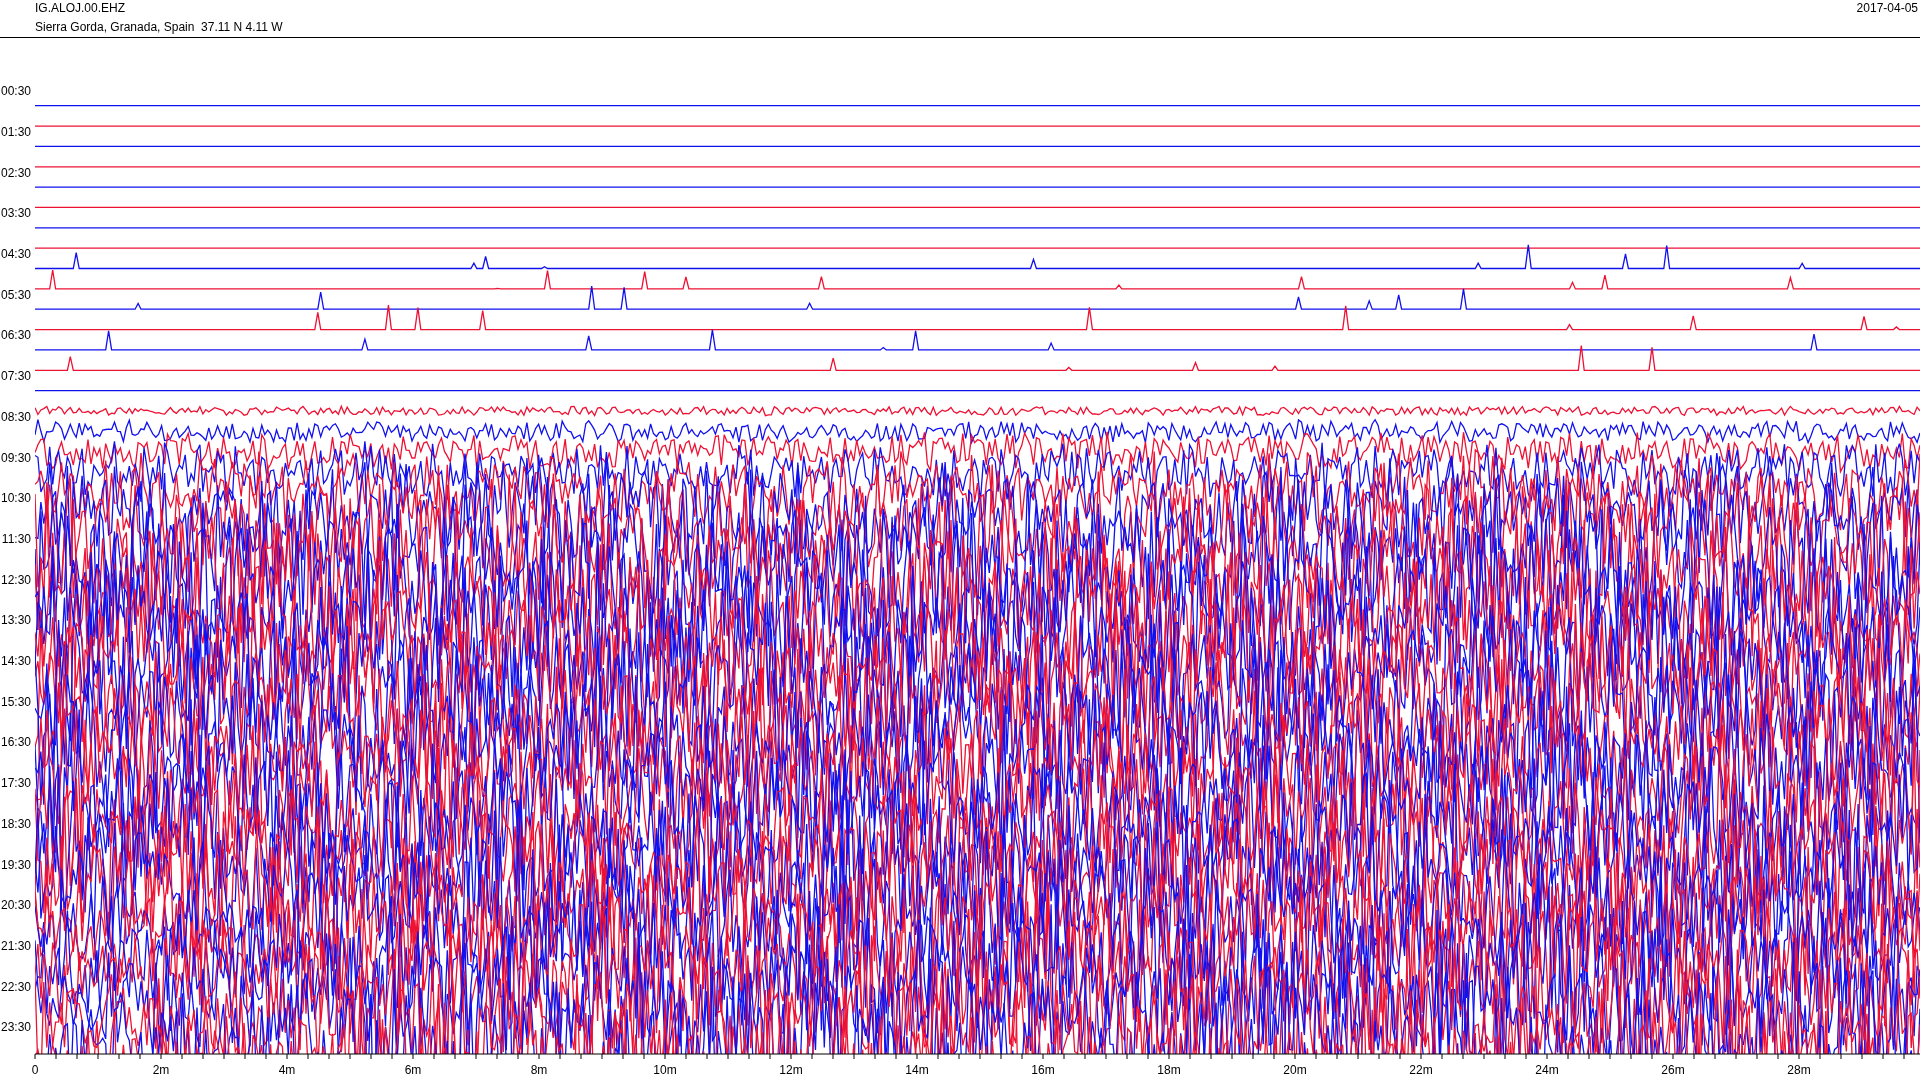 Image resolution: width=1920 pixels, height=1080 pixels. I want to click on time-label: 15:30, so click(15, 701).